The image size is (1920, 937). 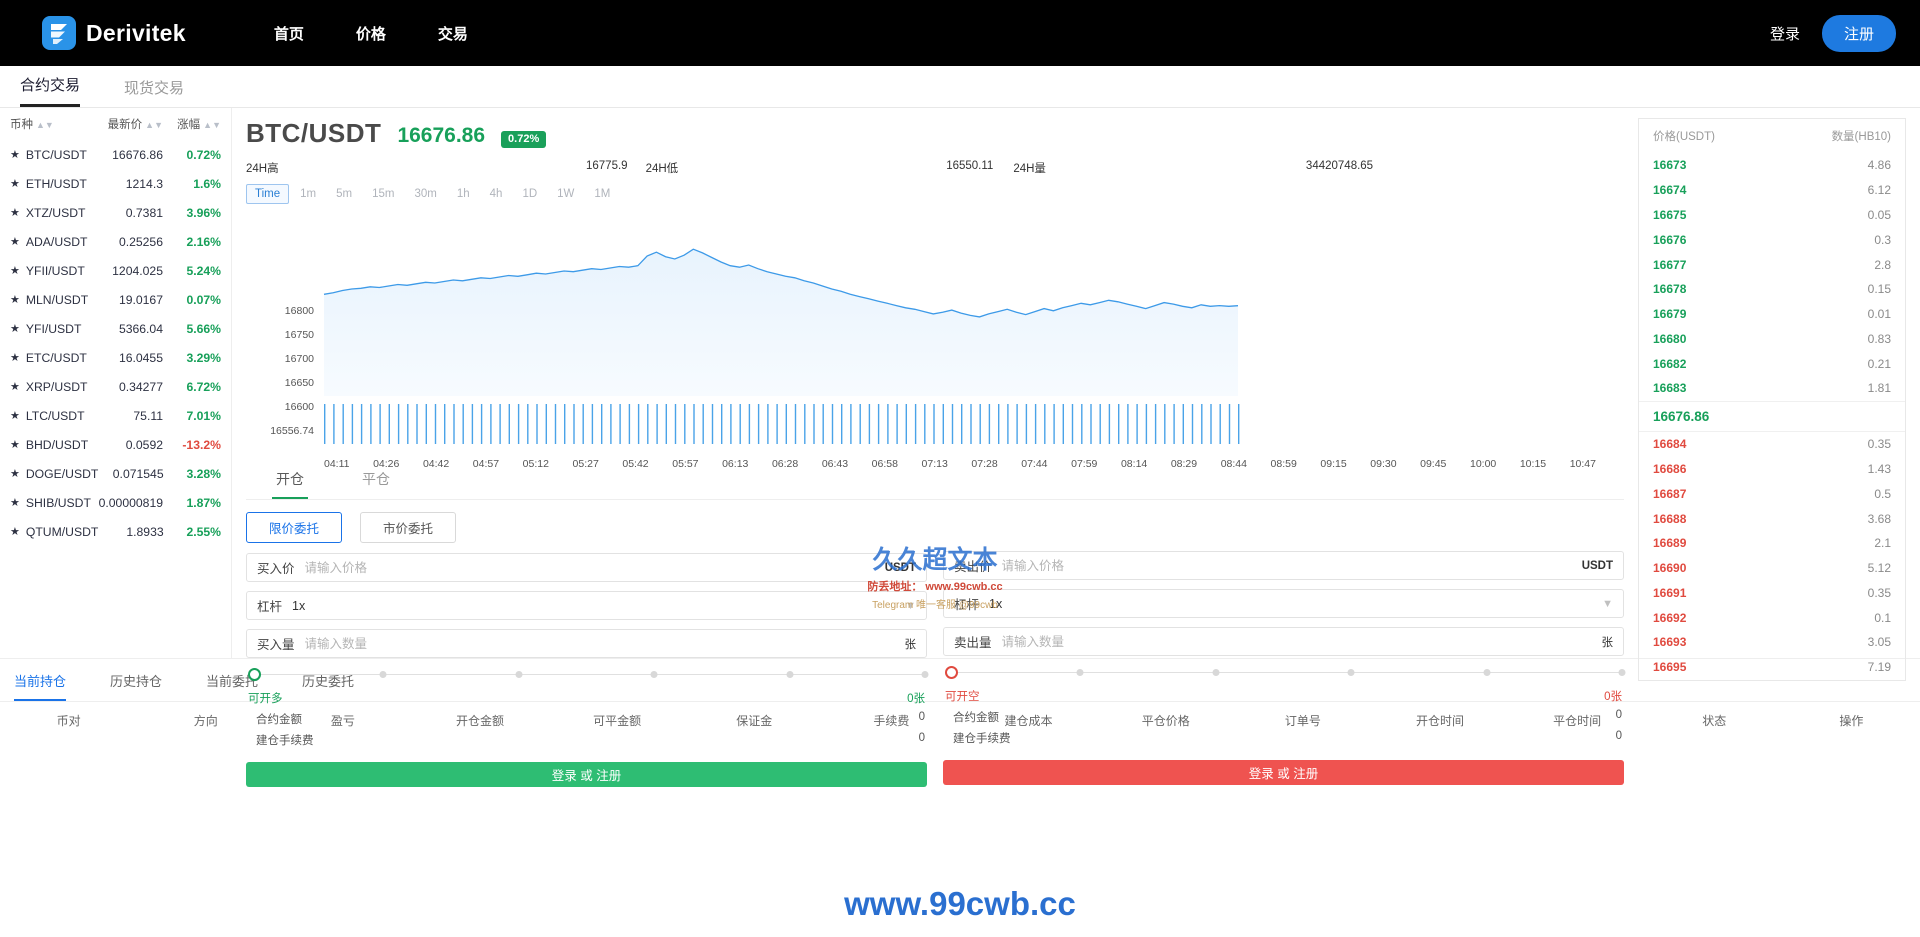 What do you see at coordinates (115, 270) in the screenshot?
I see `market-row-yfii: ★ YFII/USDT 1204.025 5.24%` at bounding box center [115, 270].